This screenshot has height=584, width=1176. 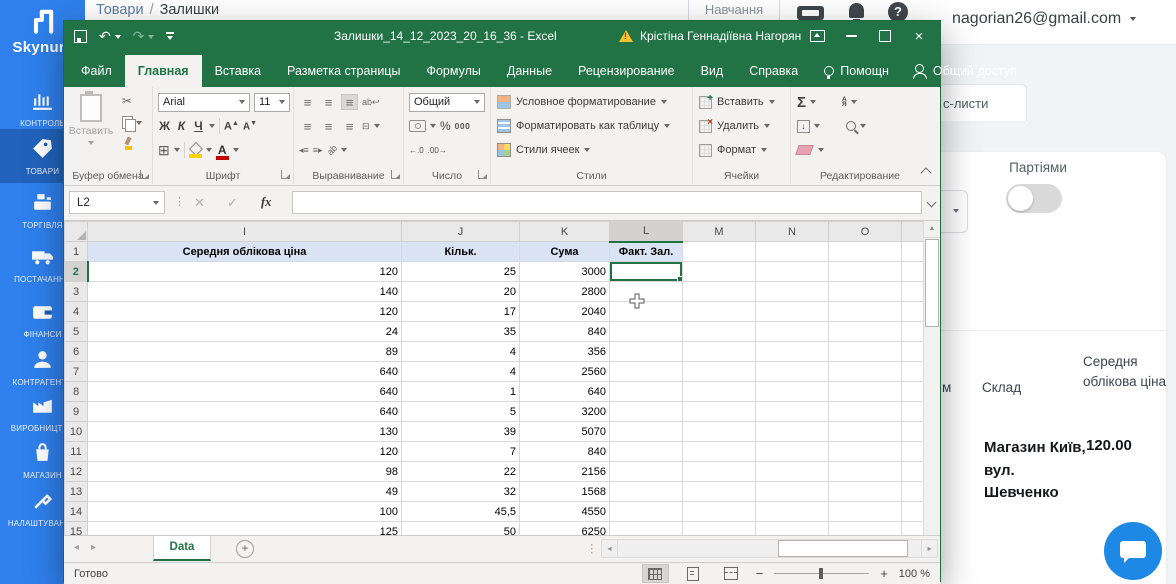 What do you see at coordinates (564, 271) in the screenshot?
I see `cell: 3000` at bounding box center [564, 271].